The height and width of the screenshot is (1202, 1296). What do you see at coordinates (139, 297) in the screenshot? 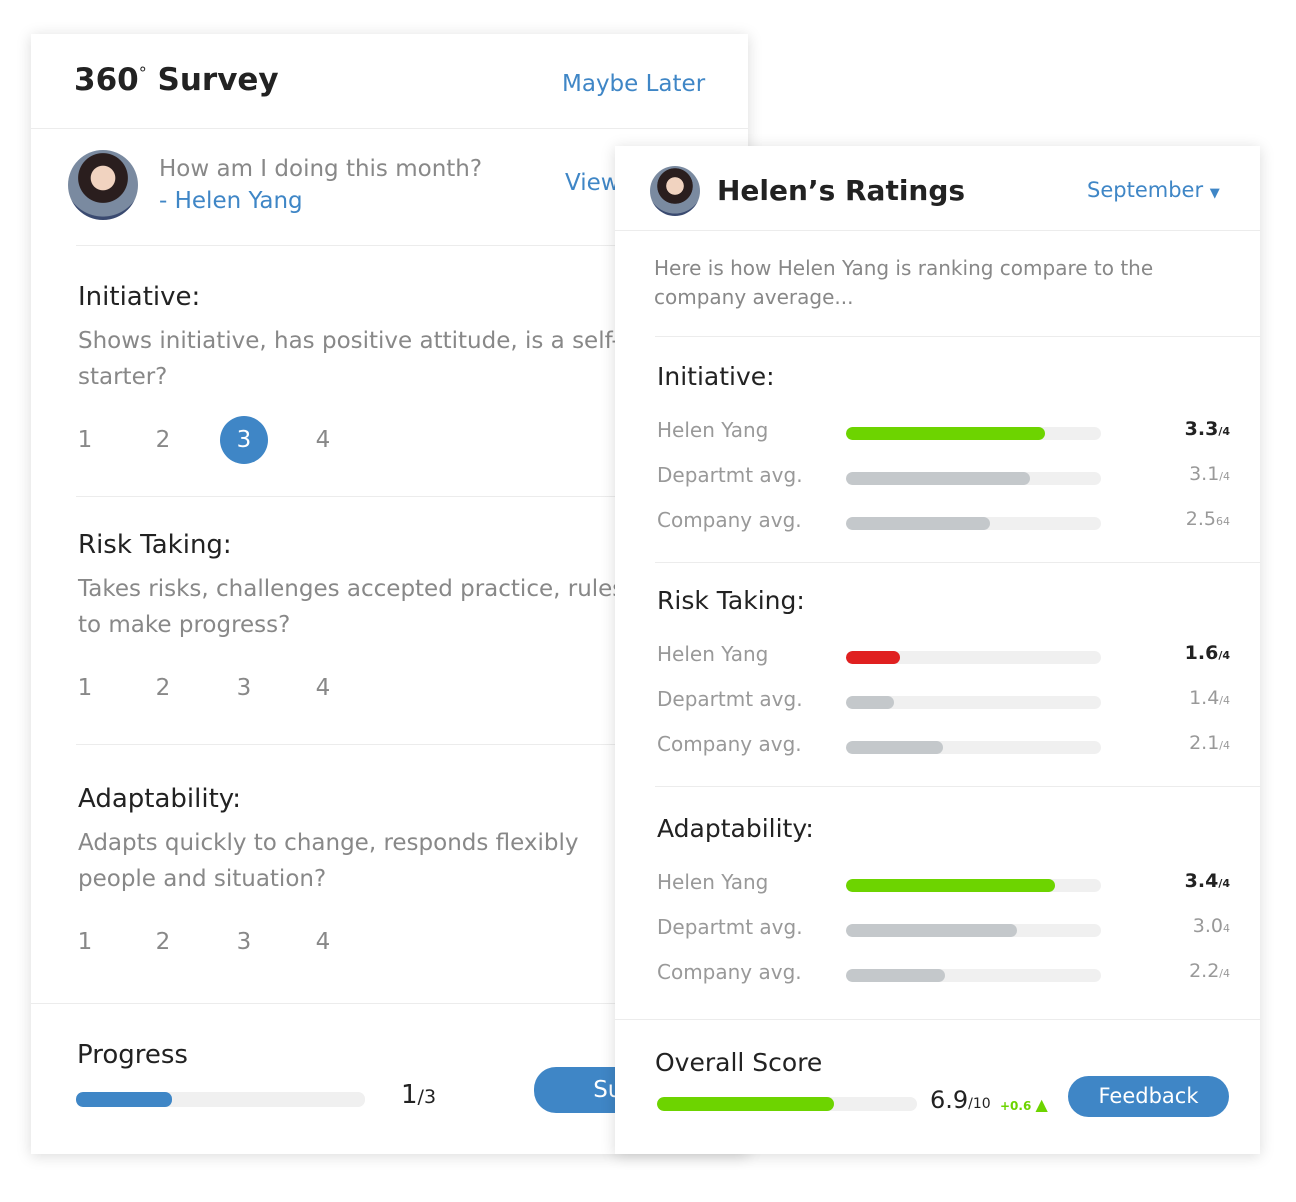
I see `question-title: Initiative:` at bounding box center [139, 297].